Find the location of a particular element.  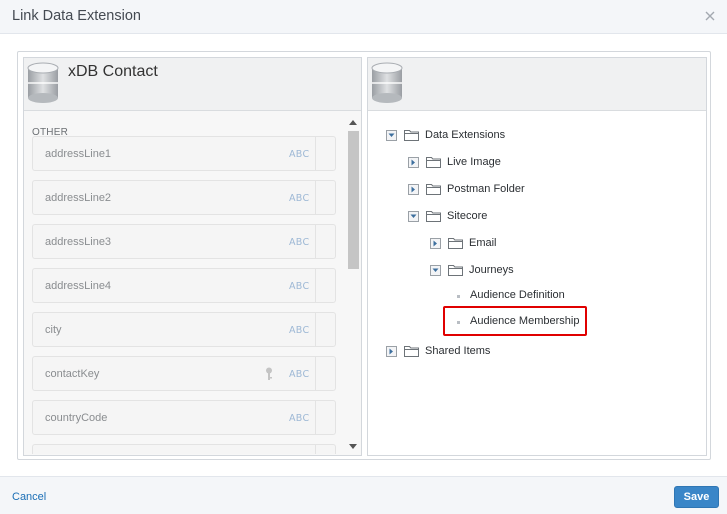

source-panel-header: xDB Contact is located at coordinates (192, 84).